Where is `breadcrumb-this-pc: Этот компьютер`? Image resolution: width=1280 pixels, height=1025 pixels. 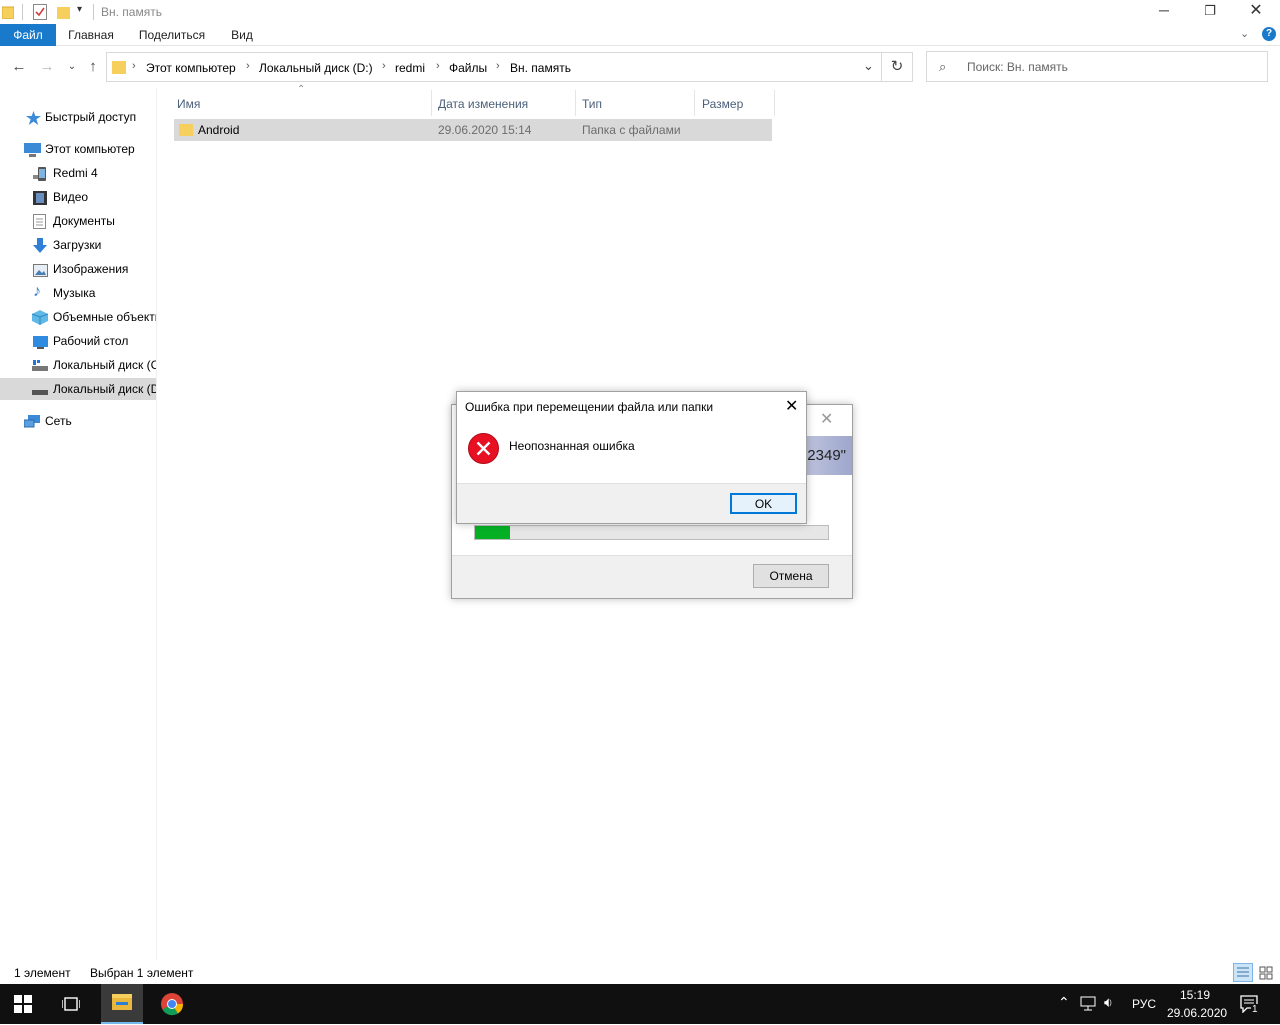 breadcrumb-this-pc: Этот компьютер is located at coordinates (191, 68).